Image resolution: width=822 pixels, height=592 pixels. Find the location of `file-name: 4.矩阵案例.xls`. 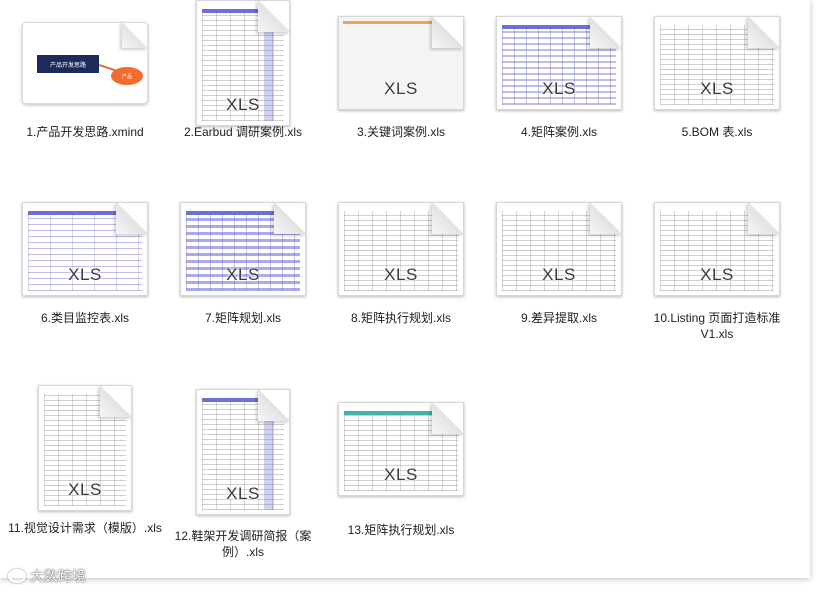

file-name: 4.矩阵案例.xls is located at coordinates (559, 132).